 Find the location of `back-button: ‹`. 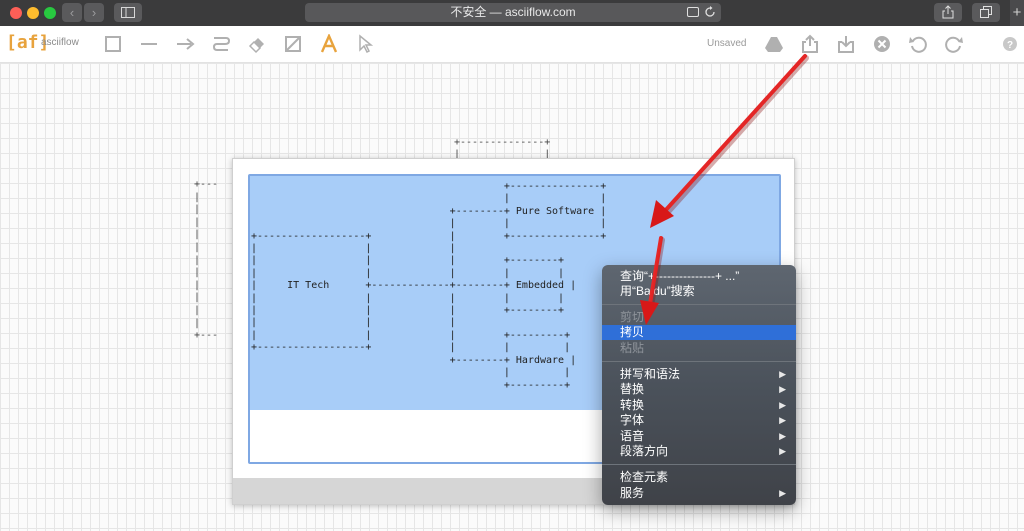

back-button: ‹ is located at coordinates (72, 12).